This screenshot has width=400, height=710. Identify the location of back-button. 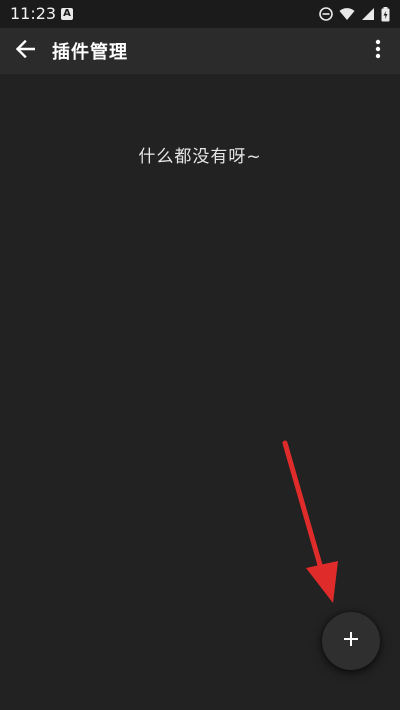
(25, 51).